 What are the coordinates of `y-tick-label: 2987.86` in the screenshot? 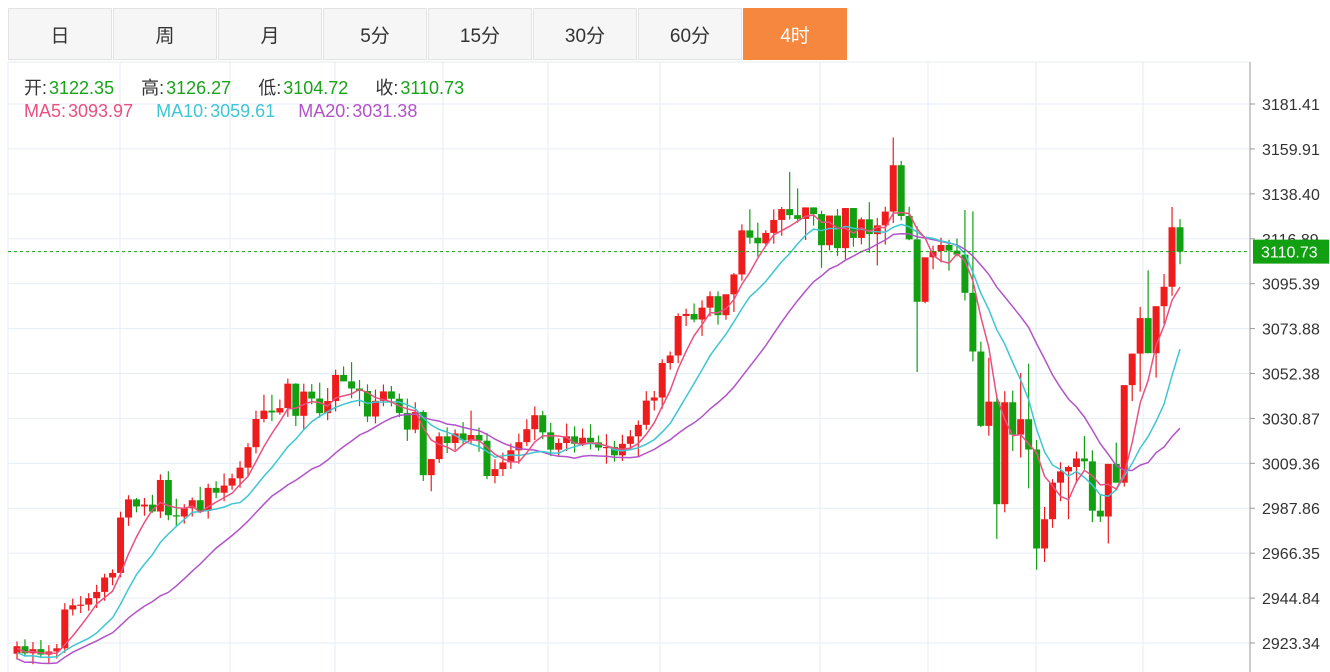 It's located at (1291, 509).